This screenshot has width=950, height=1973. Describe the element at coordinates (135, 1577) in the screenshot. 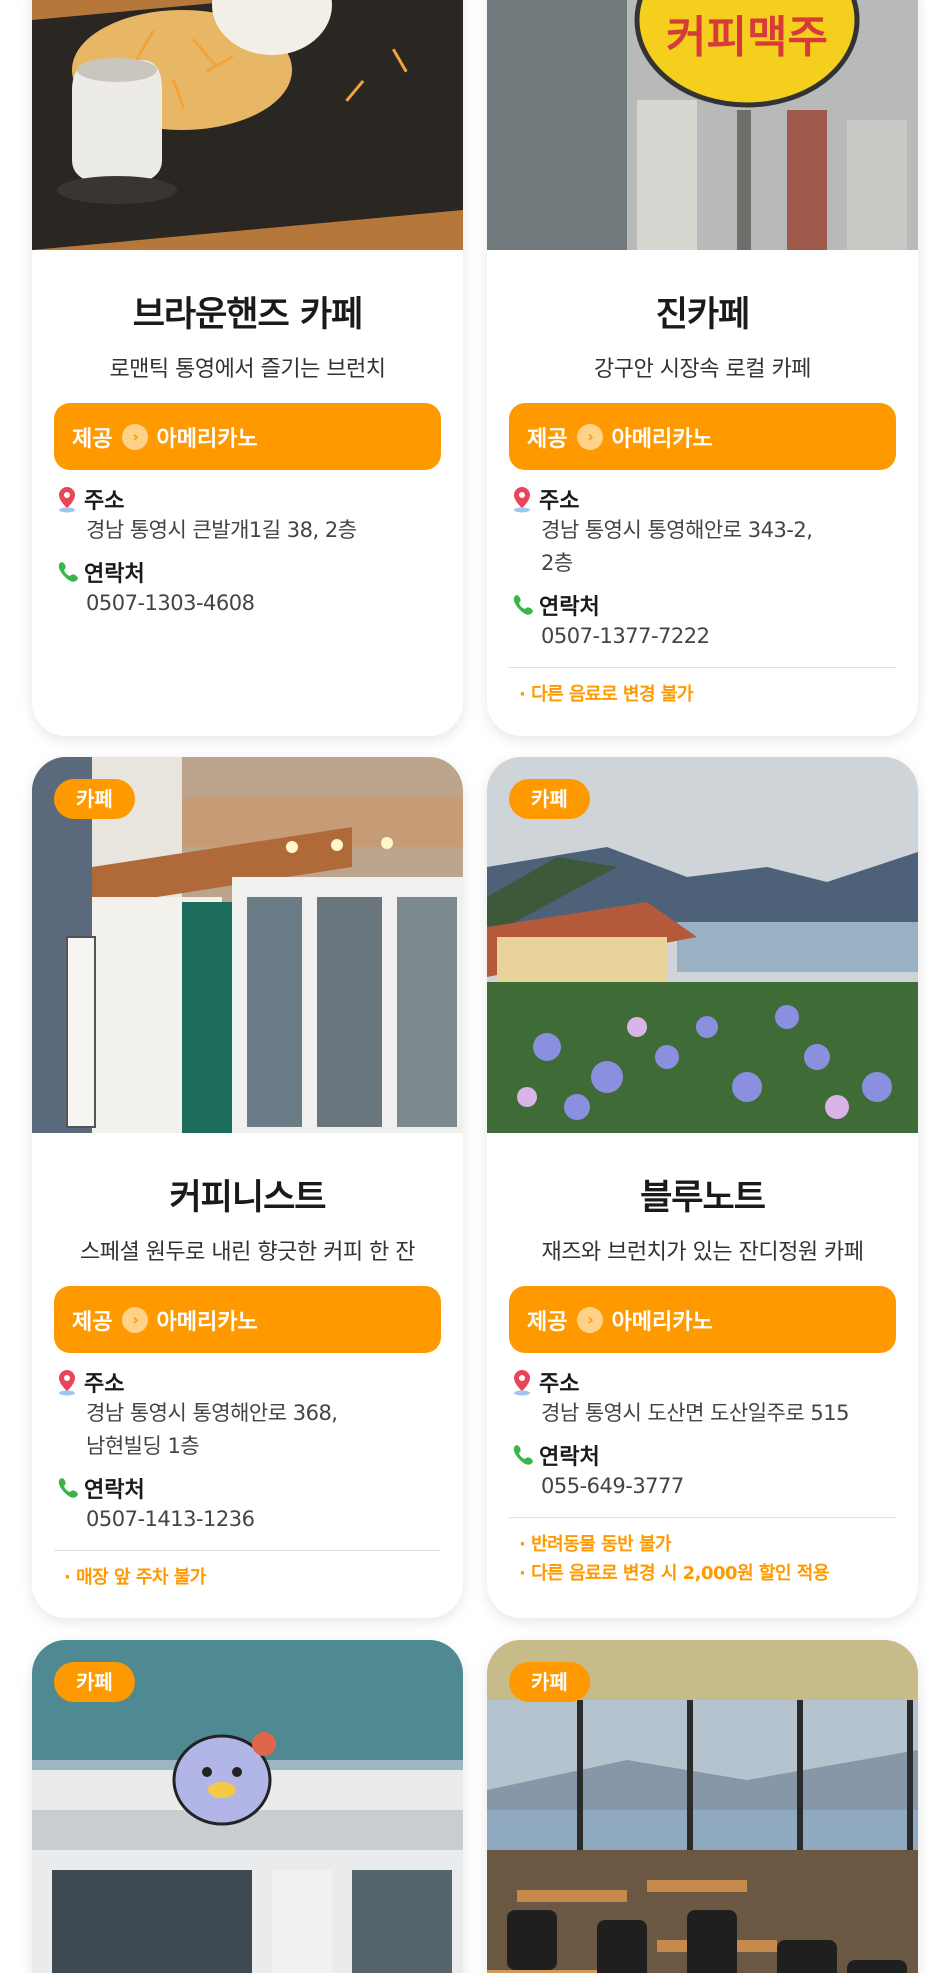

I see `note-item: · 매장 앞 주차 불가` at that location.